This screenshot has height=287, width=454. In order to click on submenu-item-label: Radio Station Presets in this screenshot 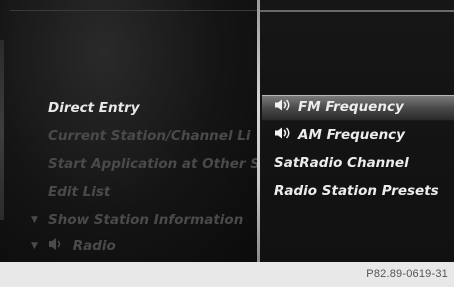, I will do `click(356, 191)`.